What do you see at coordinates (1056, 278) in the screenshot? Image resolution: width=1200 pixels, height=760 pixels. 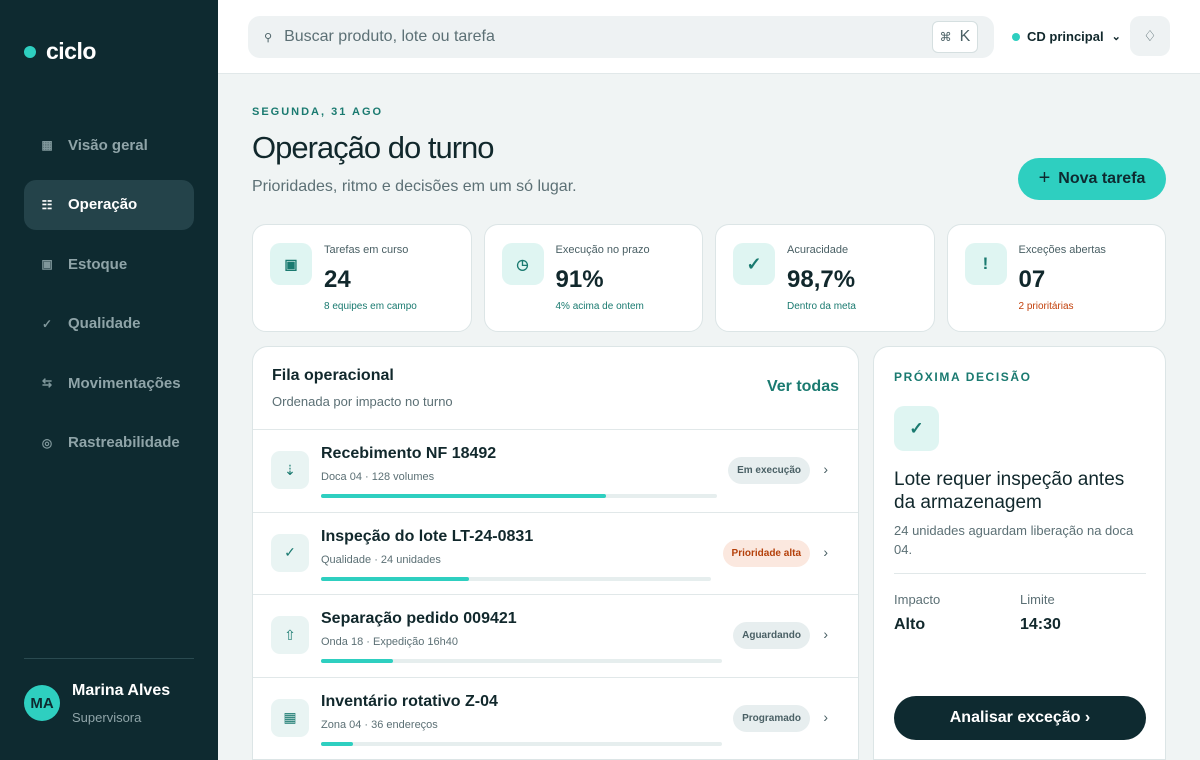 I see `kpi-card-excecoes: ! Exceções abertas 07 2 prioritárias` at bounding box center [1056, 278].